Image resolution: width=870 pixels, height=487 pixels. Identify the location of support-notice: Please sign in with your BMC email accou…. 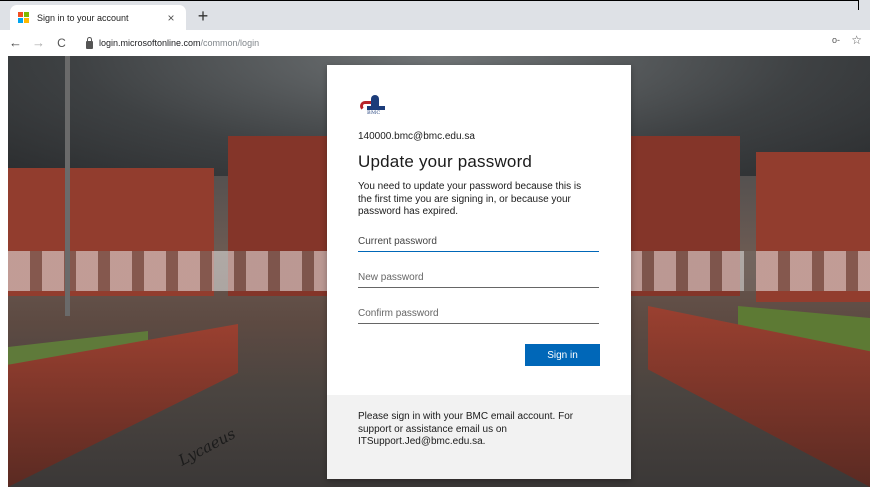
(466, 429).